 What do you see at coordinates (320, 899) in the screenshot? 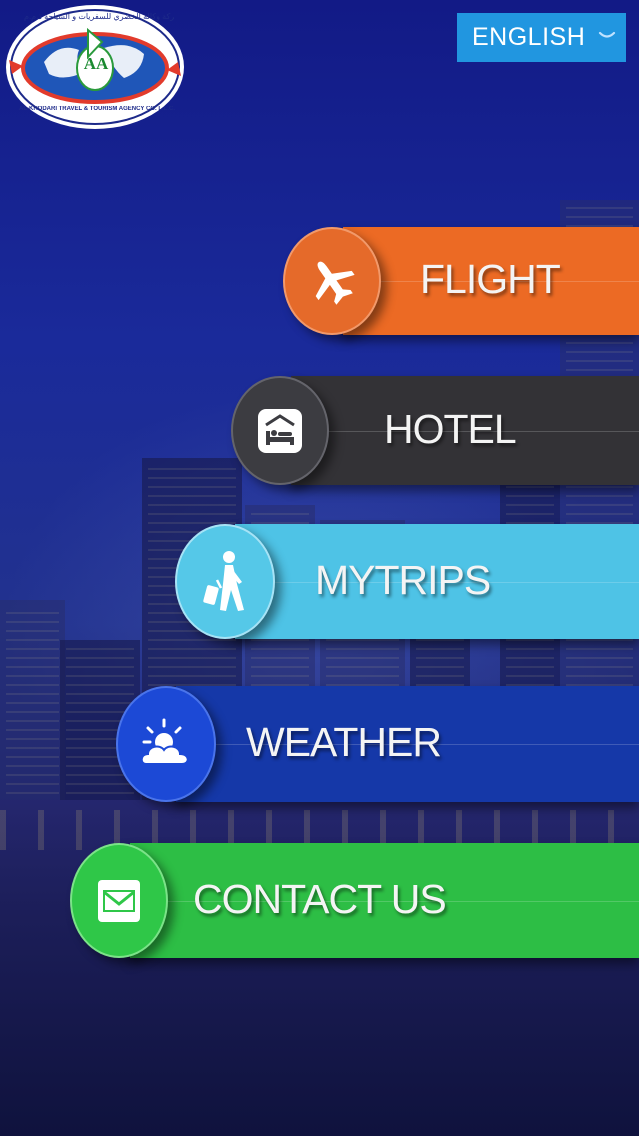
I see `contact-us-label: CONTACT US` at bounding box center [320, 899].